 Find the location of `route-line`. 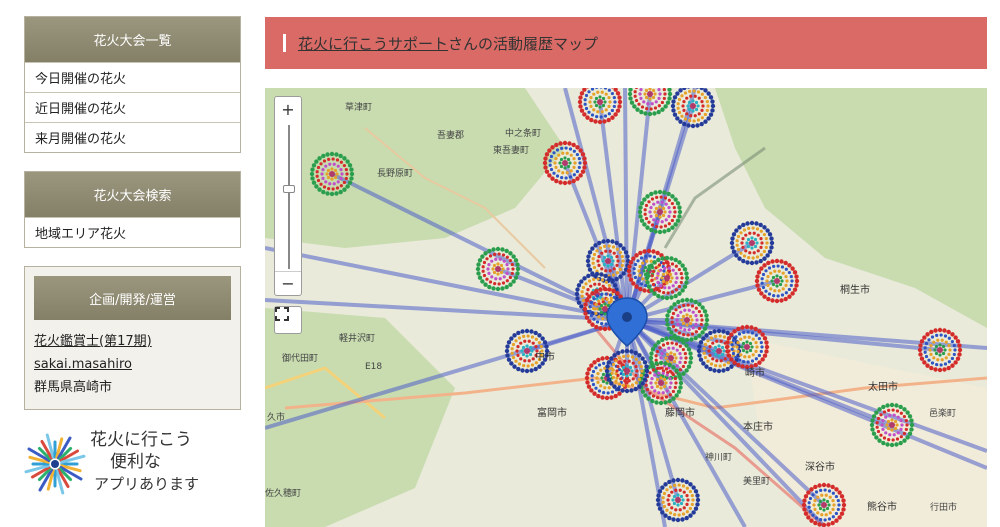

route-line is located at coordinates (626, 204).